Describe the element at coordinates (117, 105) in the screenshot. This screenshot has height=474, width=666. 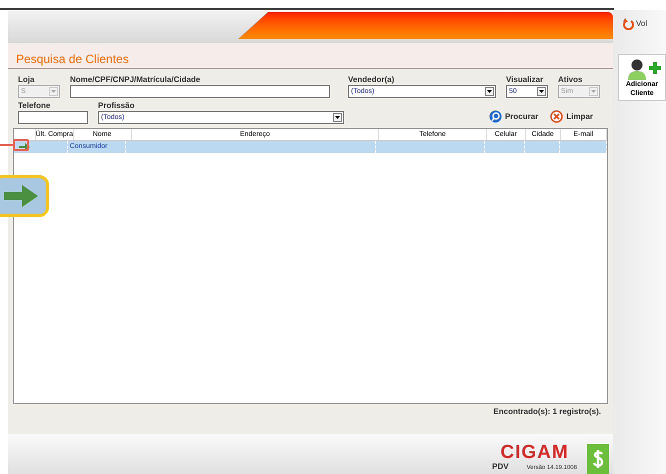
I see `field-label: Profissão` at that location.